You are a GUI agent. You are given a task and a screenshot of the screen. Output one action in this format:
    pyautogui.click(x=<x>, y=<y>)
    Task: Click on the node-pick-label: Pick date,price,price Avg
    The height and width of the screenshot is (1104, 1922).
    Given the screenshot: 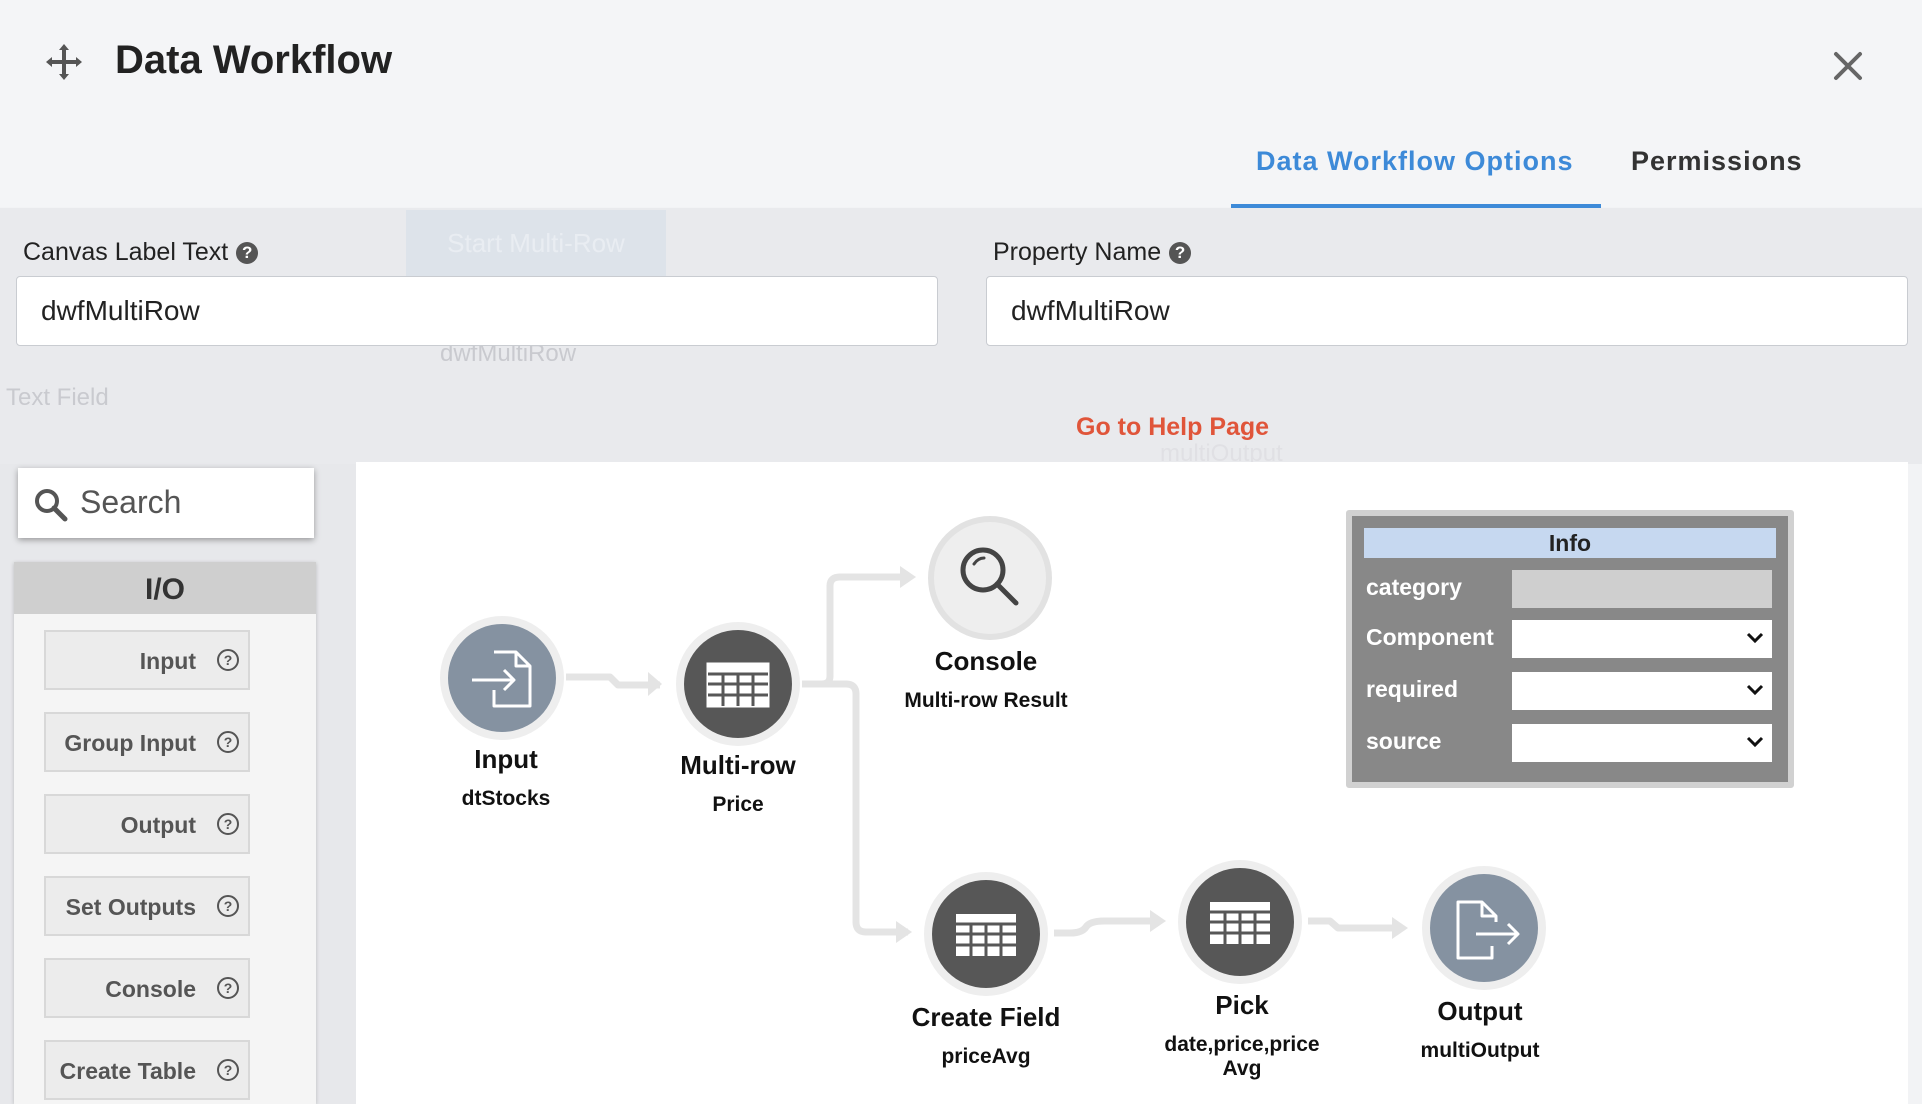 What is the action you would take?
    pyautogui.click(x=1242, y=1035)
    